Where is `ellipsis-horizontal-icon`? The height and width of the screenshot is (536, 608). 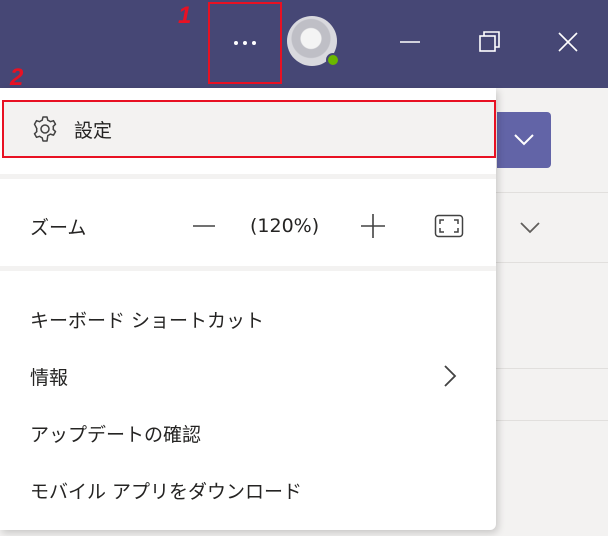
ellipsis-horizontal-icon is located at coordinates (245, 43).